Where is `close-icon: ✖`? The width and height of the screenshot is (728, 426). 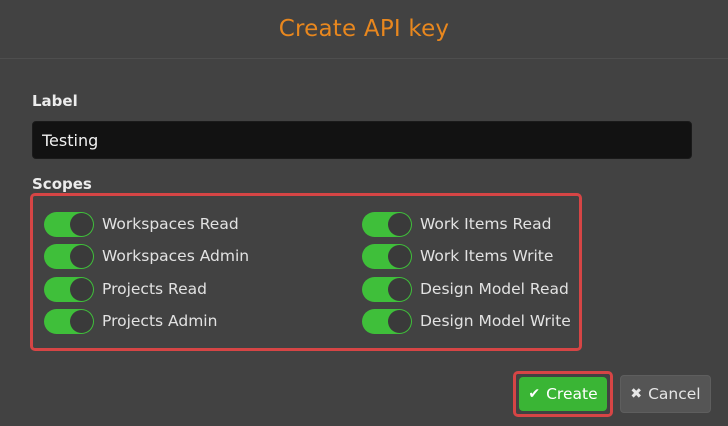 close-icon: ✖ is located at coordinates (636, 394).